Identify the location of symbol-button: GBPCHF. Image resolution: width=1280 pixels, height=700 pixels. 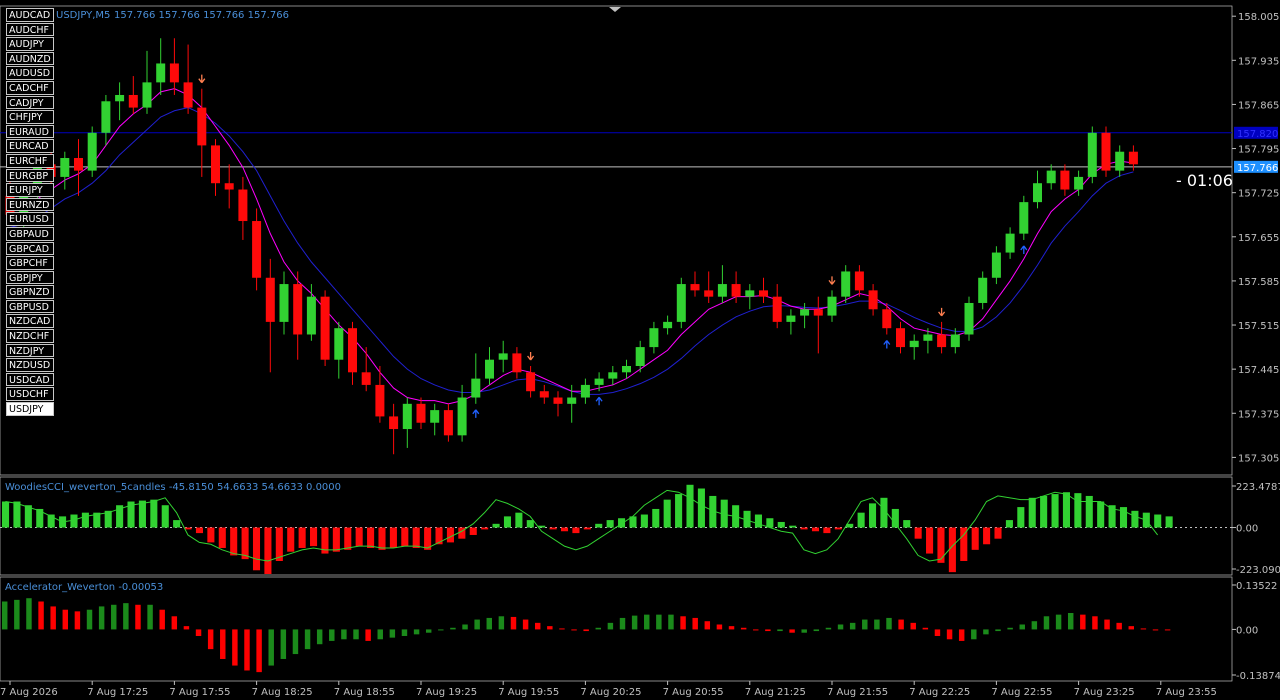
(30, 263).